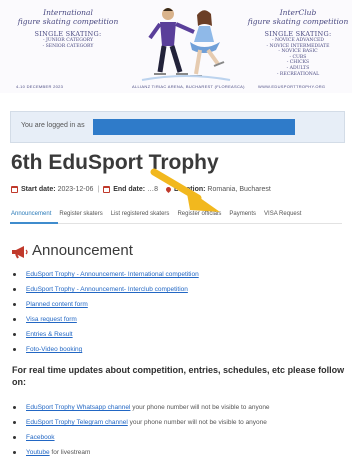 The image size is (352, 460). I want to click on tab-register-skaters: Register skaters, so click(80, 214).